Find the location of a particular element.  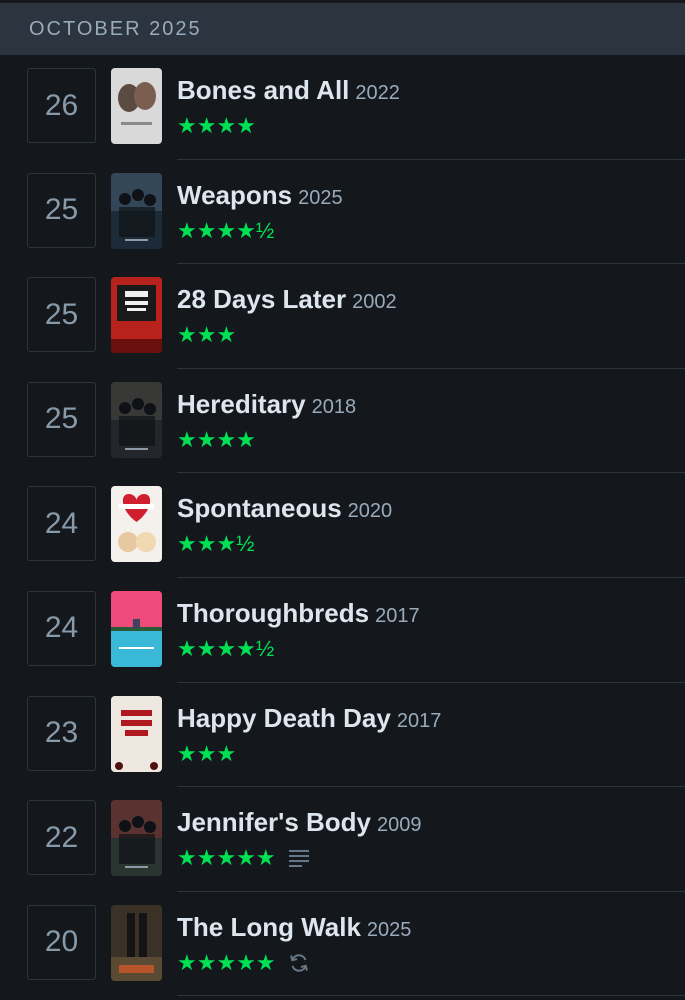

month-header-label: OCTOBER 2025 is located at coordinates (115, 28).